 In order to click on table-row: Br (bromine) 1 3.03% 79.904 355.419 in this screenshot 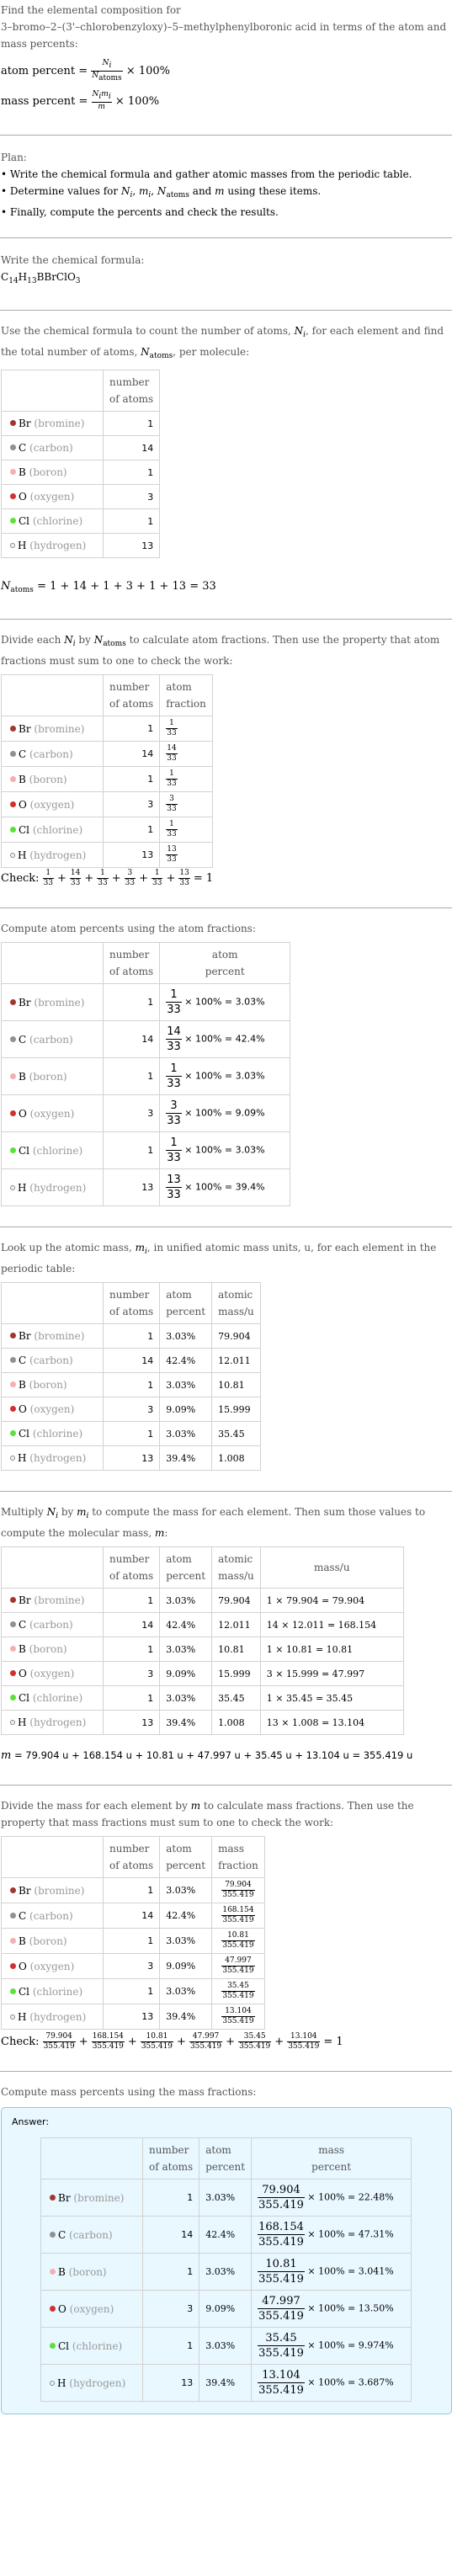, I will do `click(133, 1890)`.